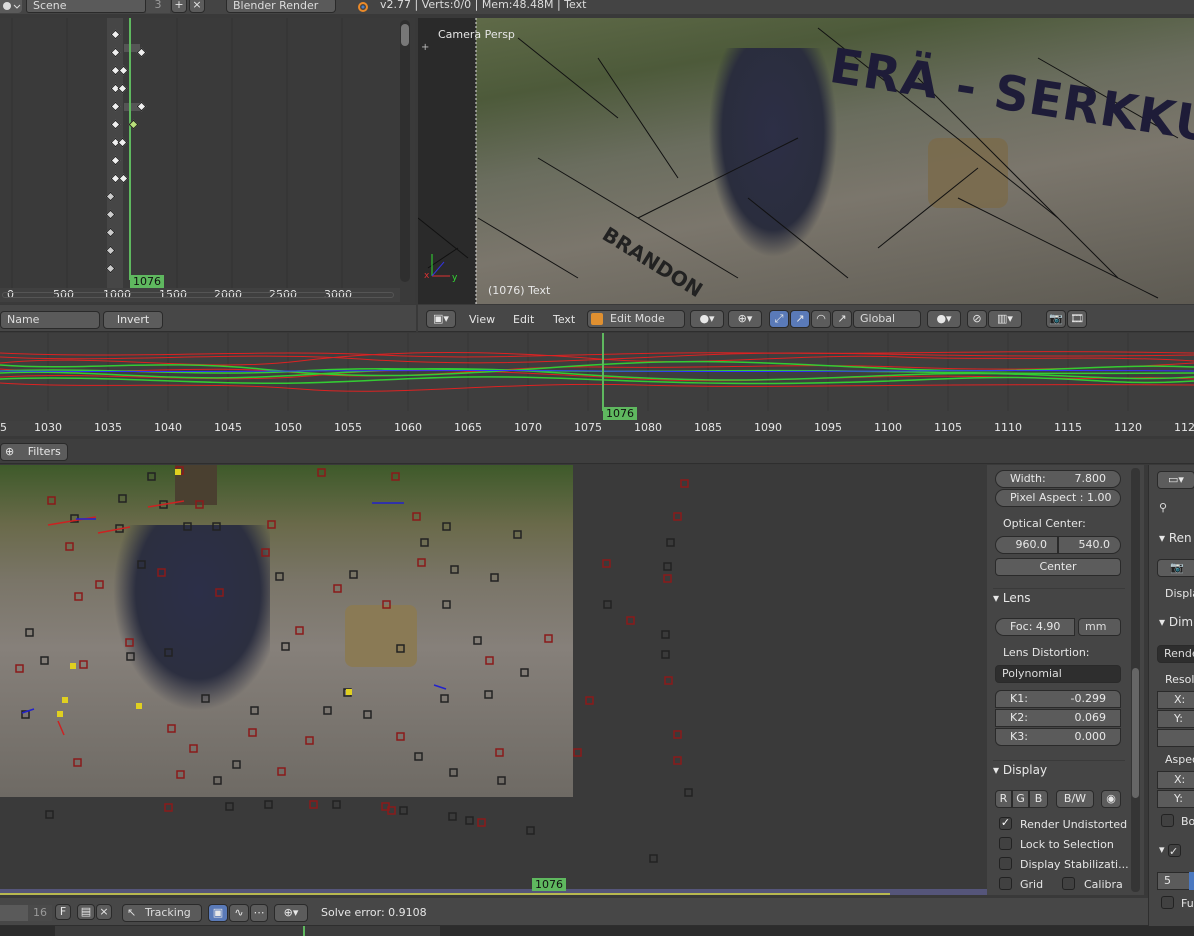  What do you see at coordinates (1068, 883) in the screenshot?
I see `calibration-checkbox` at bounding box center [1068, 883].